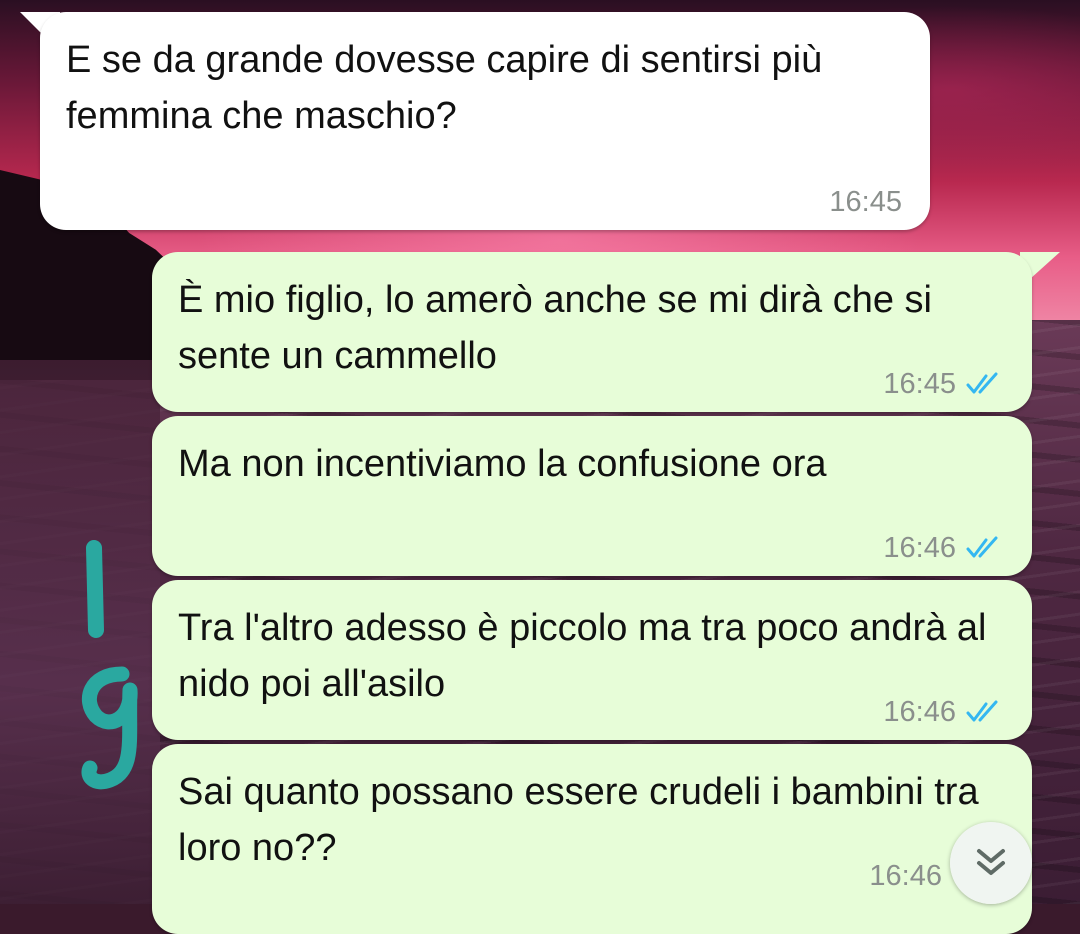 The width and height of the screenshot is (1080, 934). Describe the element at coordinates (502, 464) in the screenshot. I see `message-text: Ma non incentiviamo la confusione ora` at that location.